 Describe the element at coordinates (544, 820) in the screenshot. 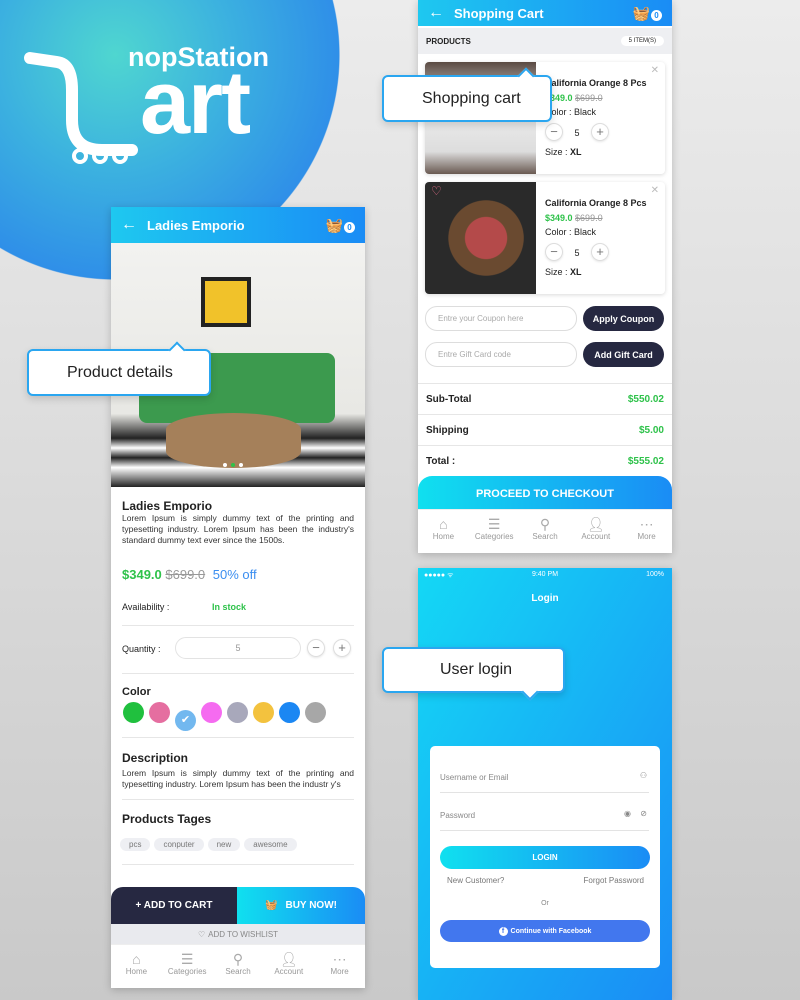

I see `password-input: Password ◉ ⊘` at that location.